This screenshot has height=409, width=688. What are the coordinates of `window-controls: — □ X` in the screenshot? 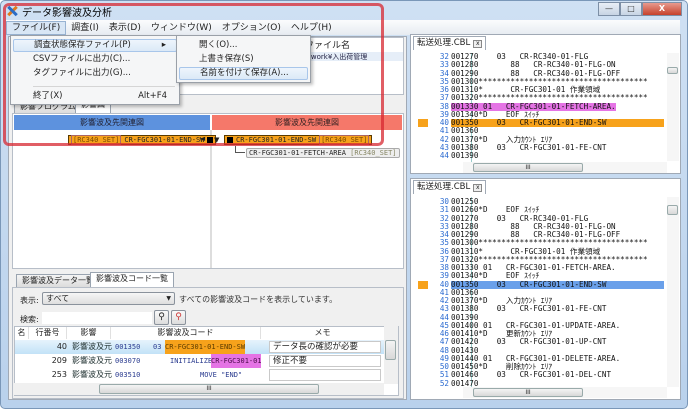 It's located at (640, 9).